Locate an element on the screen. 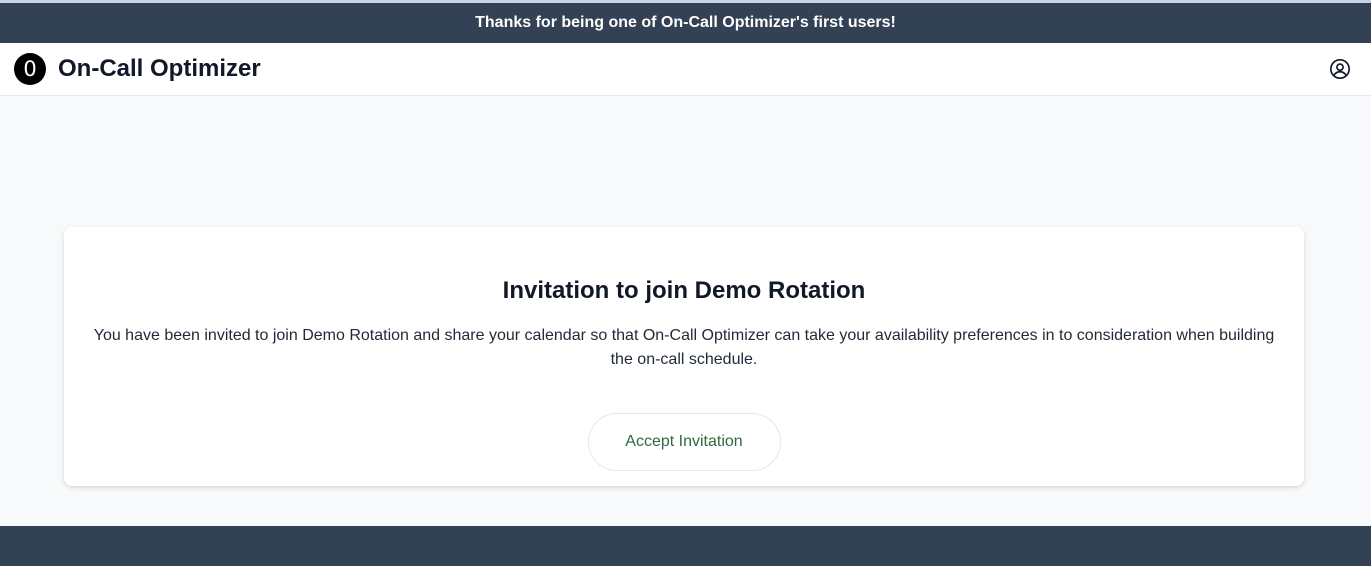 This screenshot has width=1371, height=566. app-logo: 0 is located at coordinates (30, 69).